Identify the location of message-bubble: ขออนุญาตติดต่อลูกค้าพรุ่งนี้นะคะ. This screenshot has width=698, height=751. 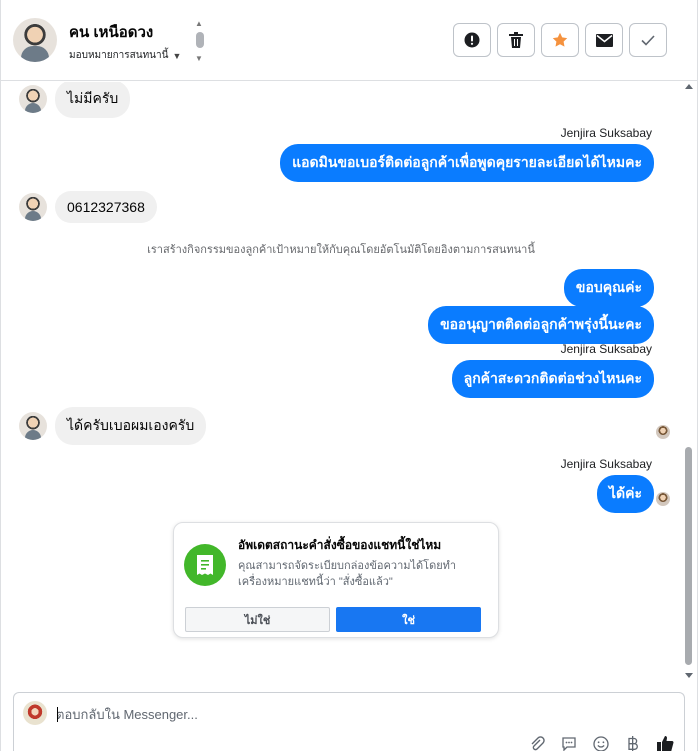
(541, 325).